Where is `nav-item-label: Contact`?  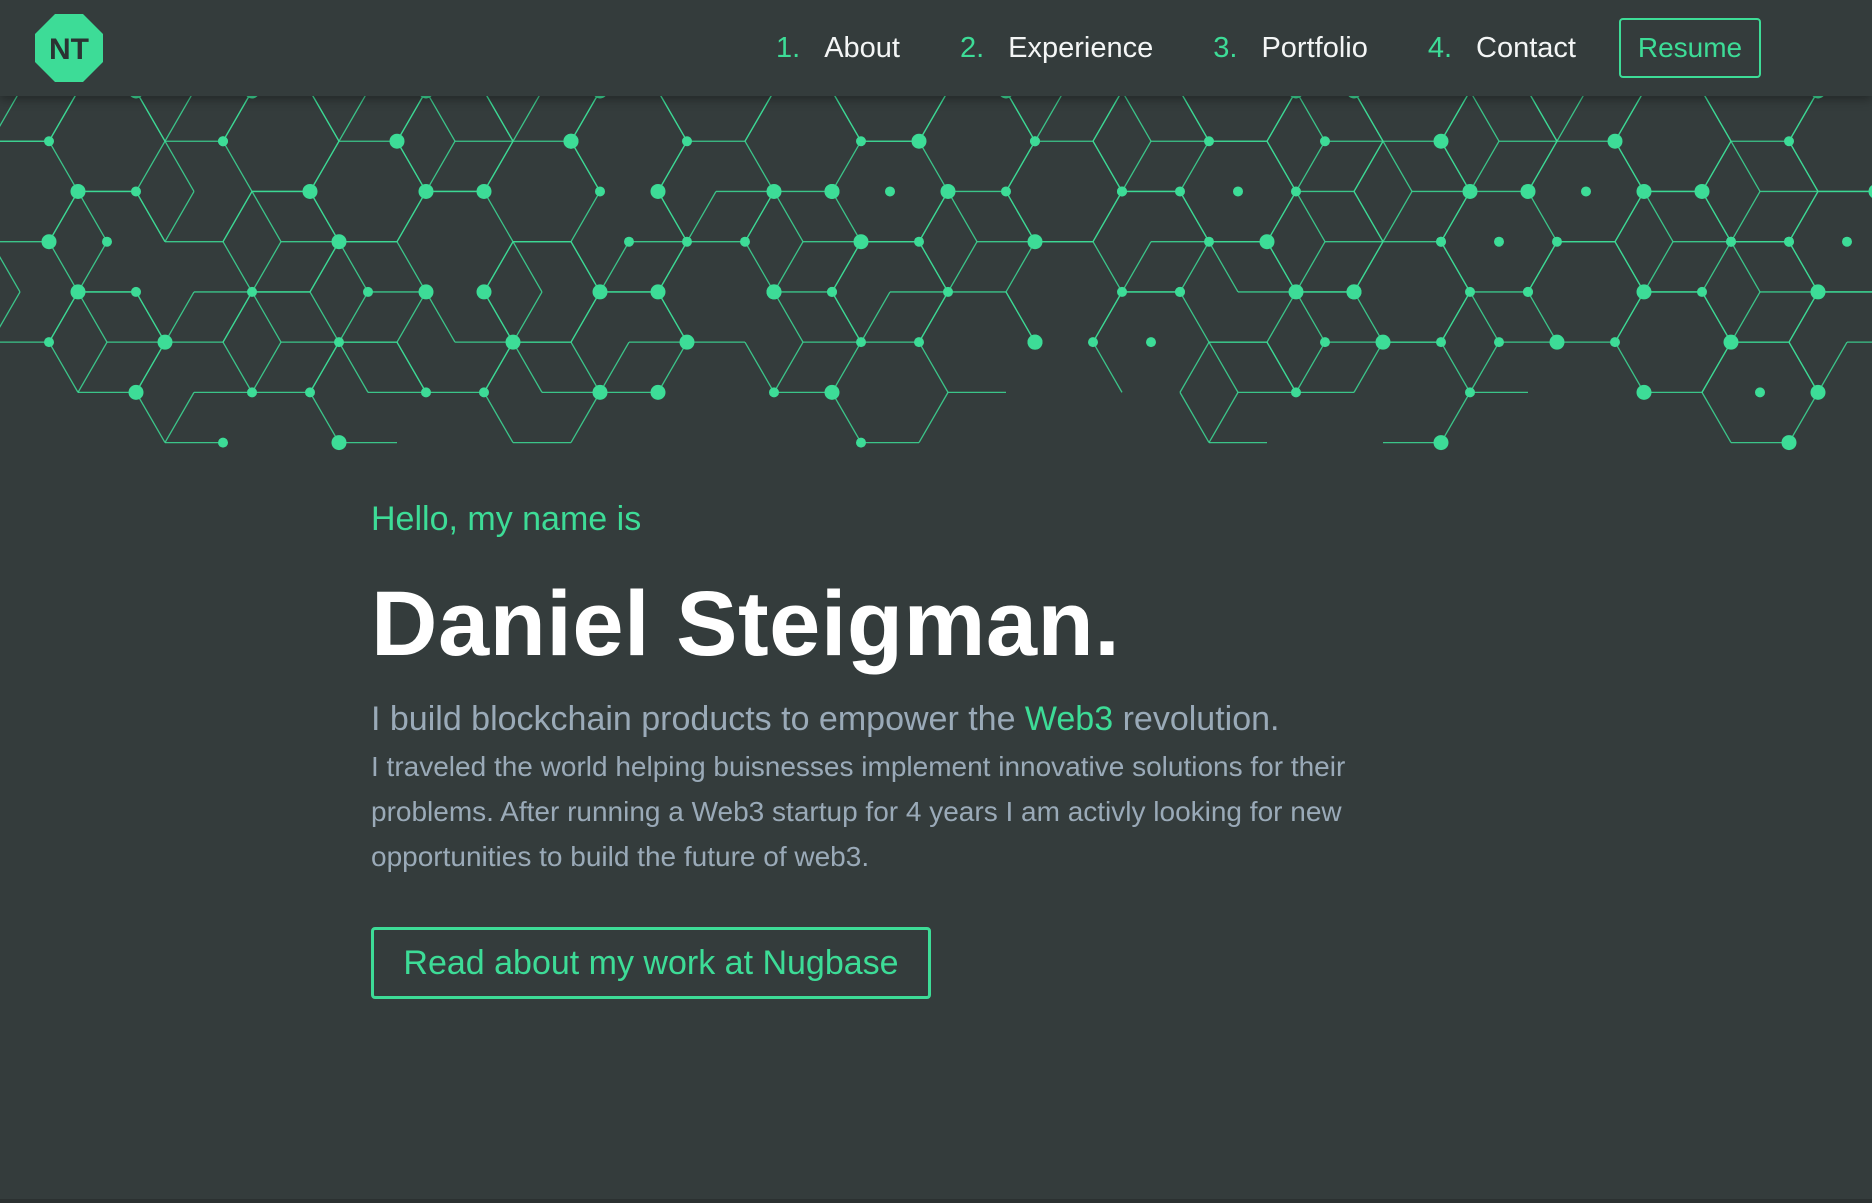
nav-item-label: Contact is located at coordinates (1526, 47).